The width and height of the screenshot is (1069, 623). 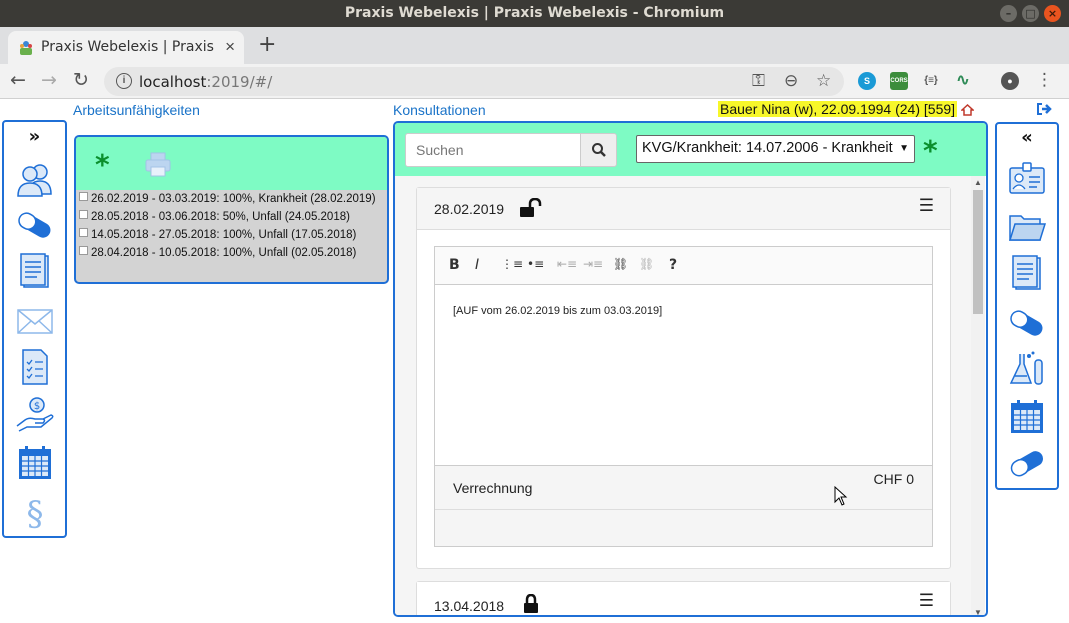 I want to click on search-icon, so click(x=599, y=150).